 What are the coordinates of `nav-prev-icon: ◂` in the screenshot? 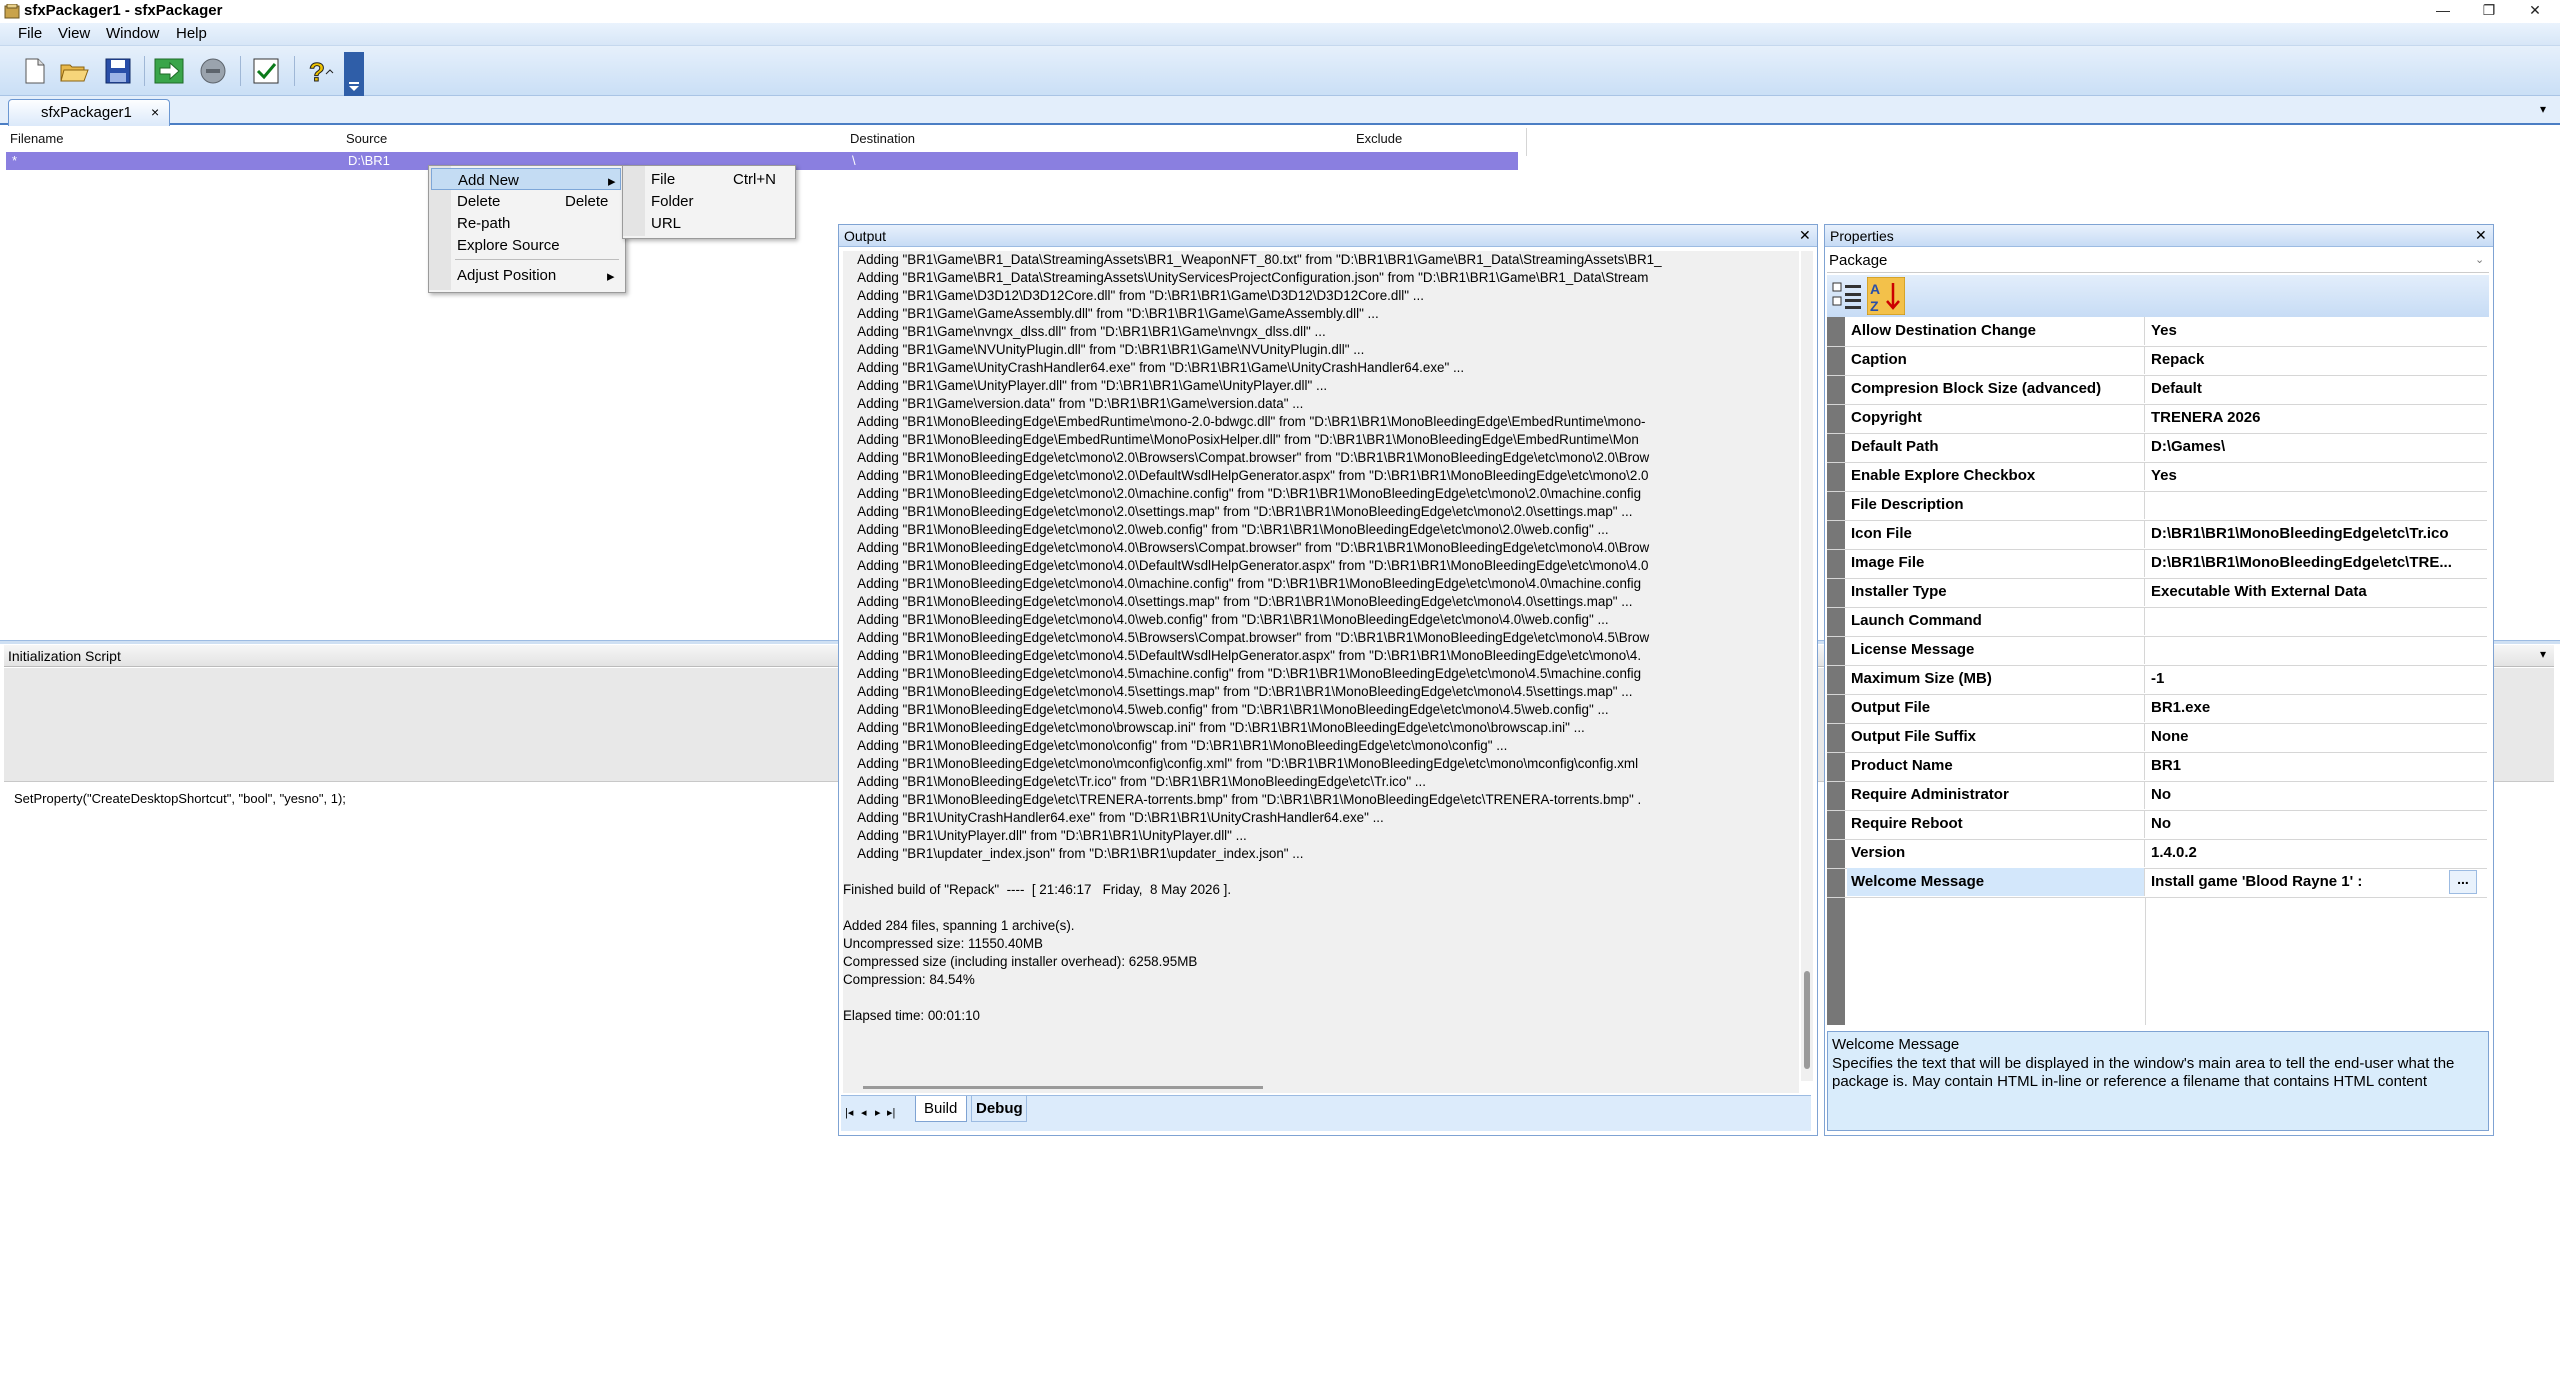 It's located at (864, 1112).